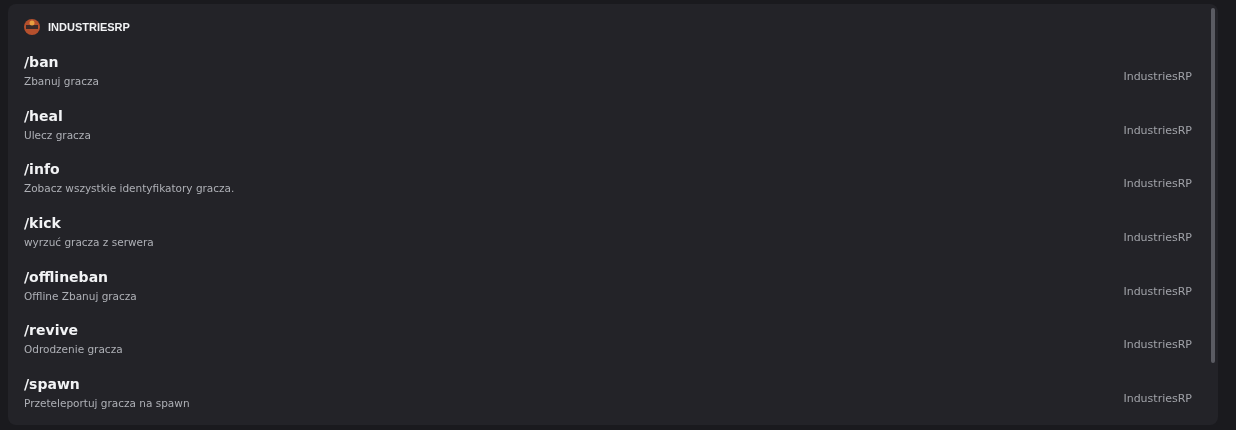 Image resolution: width=1236 pixels, height=430 pixels. What do you see at coordinates (1213, 185) in the screenshot?
I see `scrollbar` at bounding box center [1213, 185].